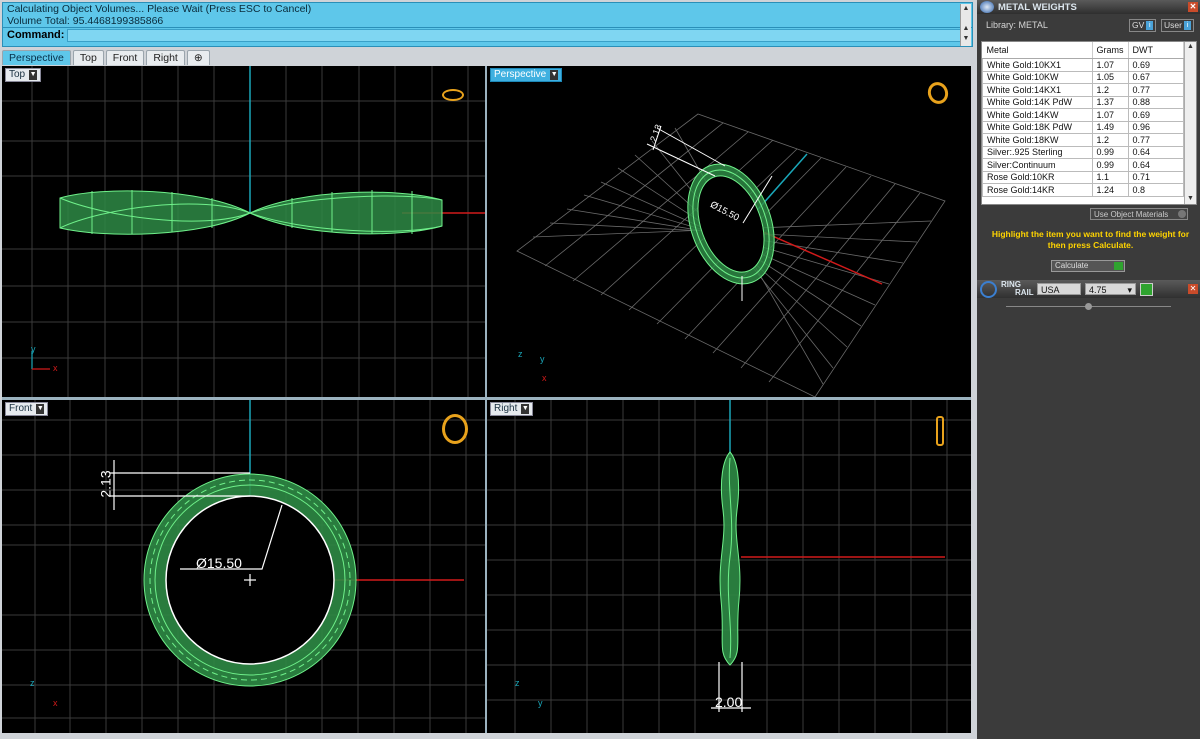  Describe the element at coordinates (1088, 266) in the screenshot. I see `calculate-button: Calculate` at that location.